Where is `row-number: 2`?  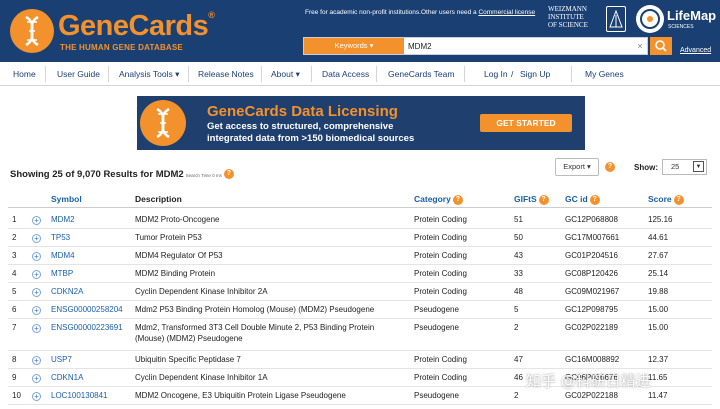 row-number: 2 is located at coordinates (14, 237).